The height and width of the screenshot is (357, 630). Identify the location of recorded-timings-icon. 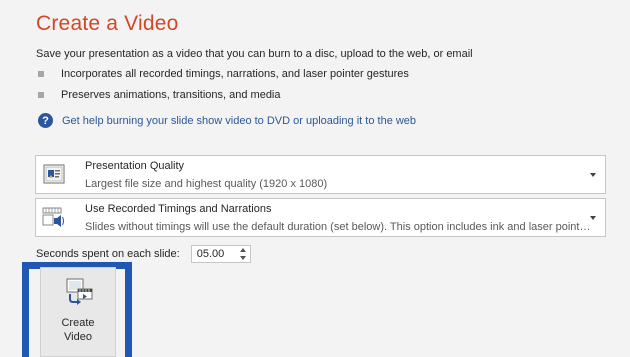
(53, 217).